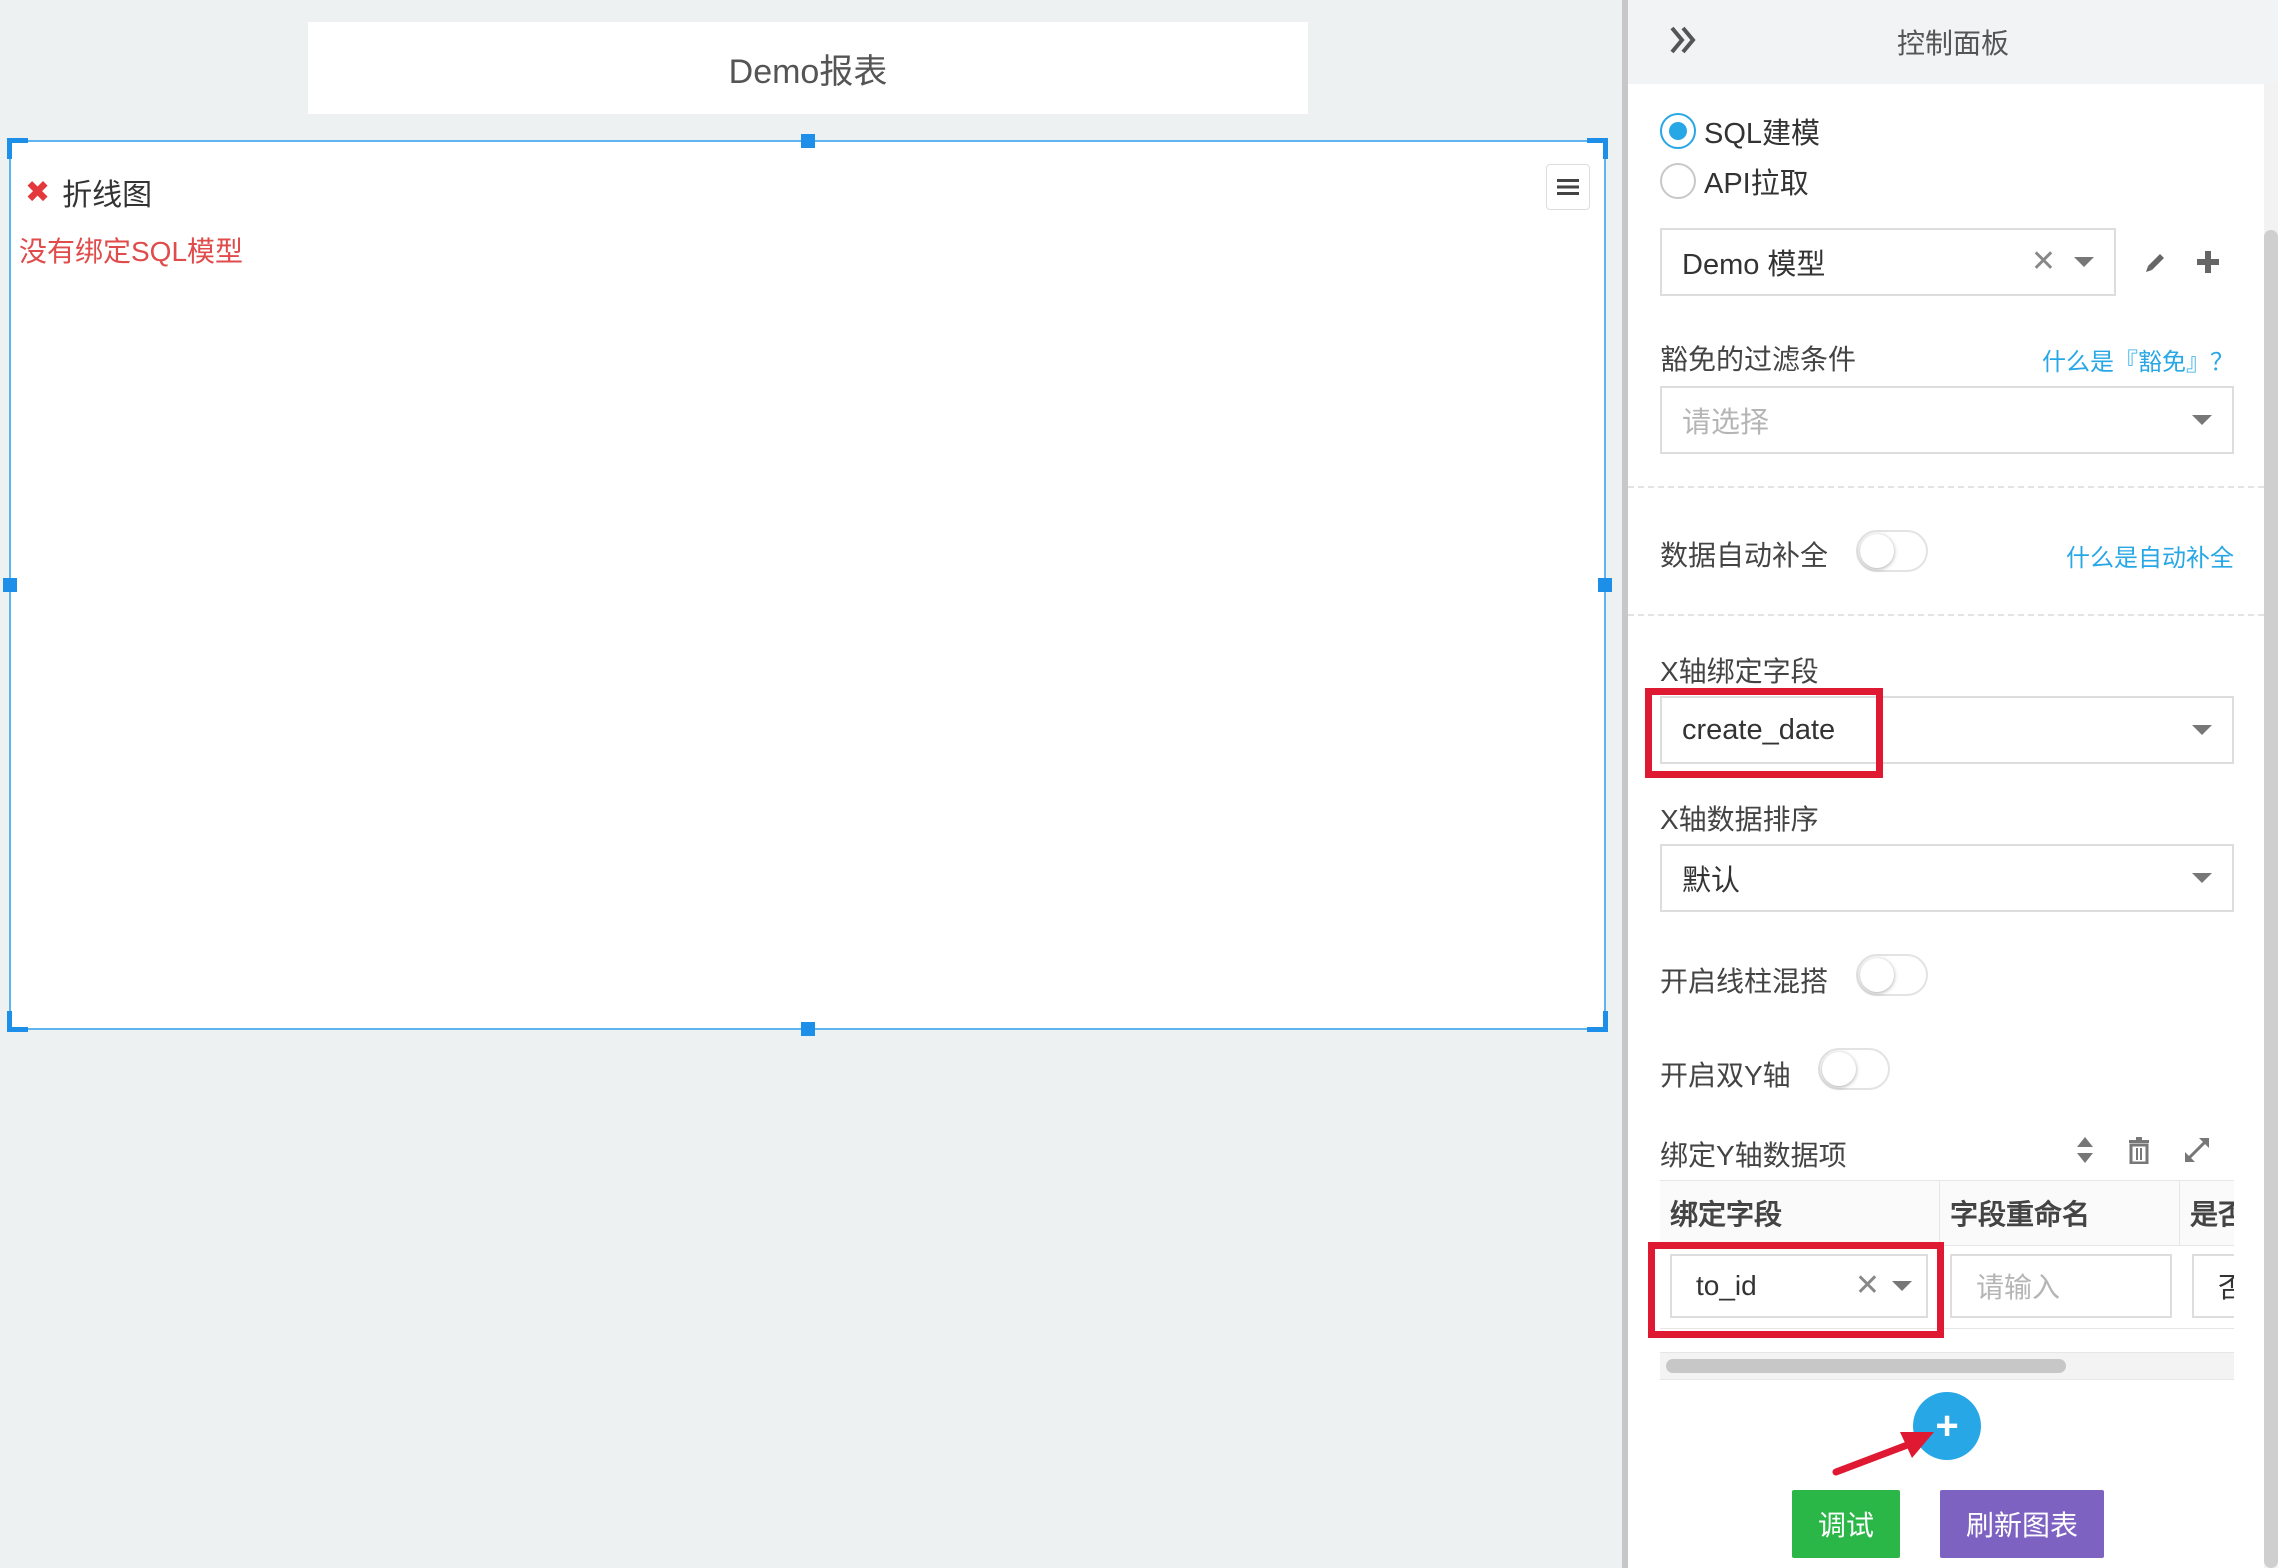  I want to click on sort-icon, so click(2085, 1150).